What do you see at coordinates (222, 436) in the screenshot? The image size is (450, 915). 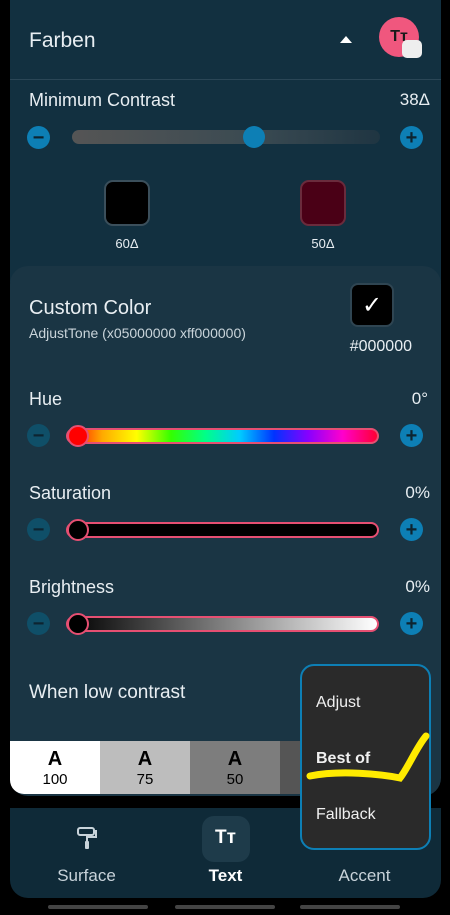 I see `hue-slider` at bounding box center [222, 436].